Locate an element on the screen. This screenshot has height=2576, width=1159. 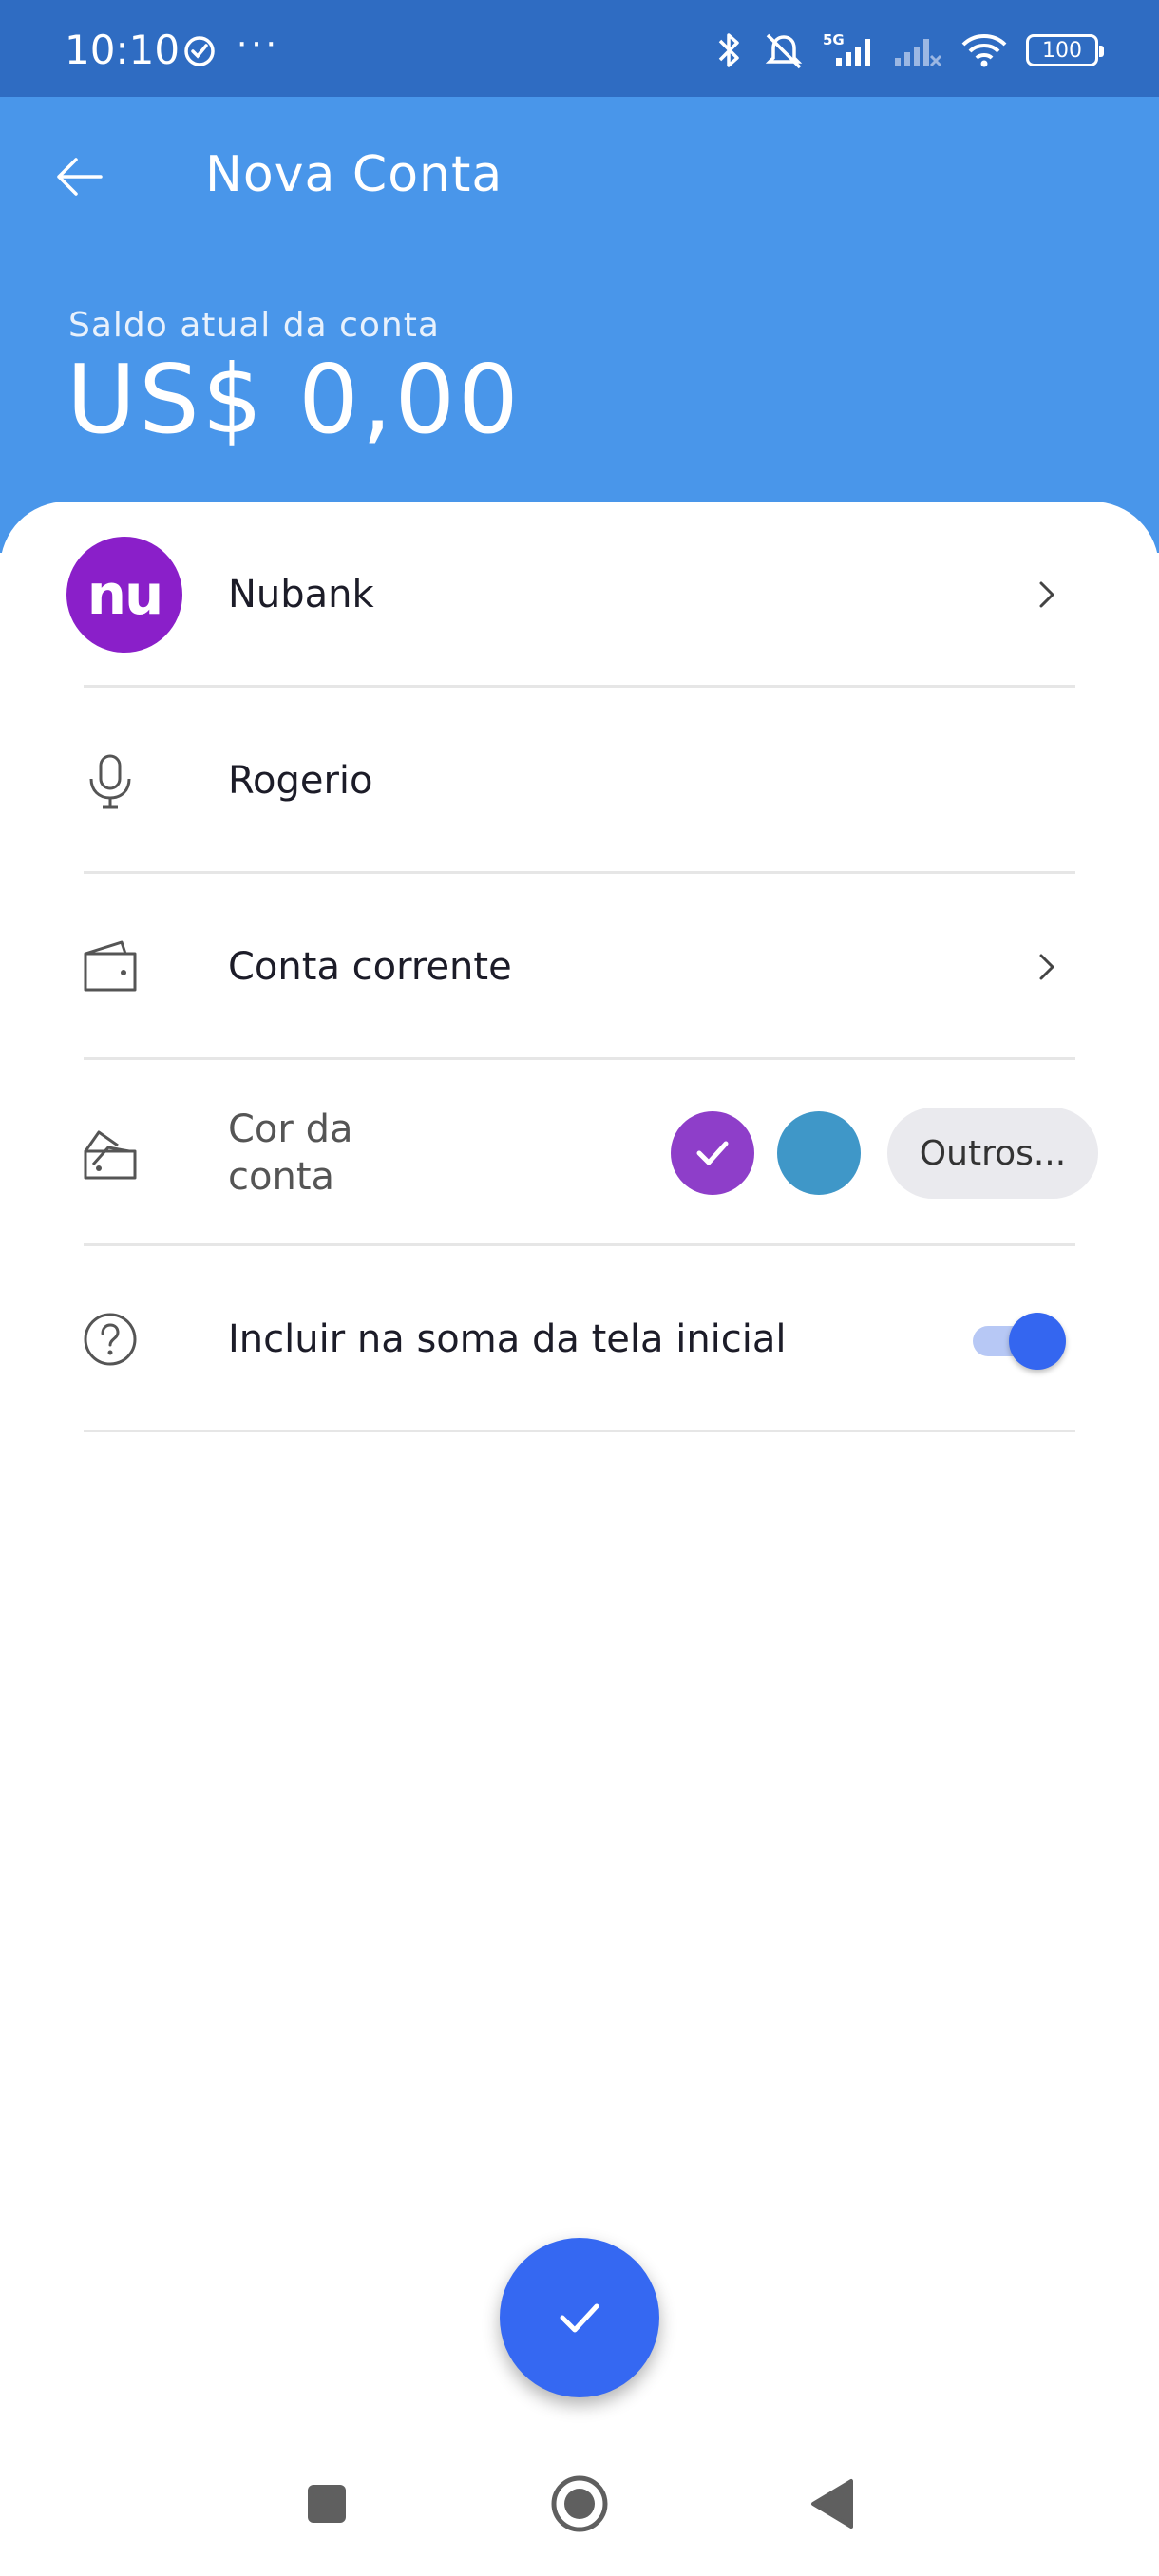
wifi-icon is located at coordinates (984, 50).